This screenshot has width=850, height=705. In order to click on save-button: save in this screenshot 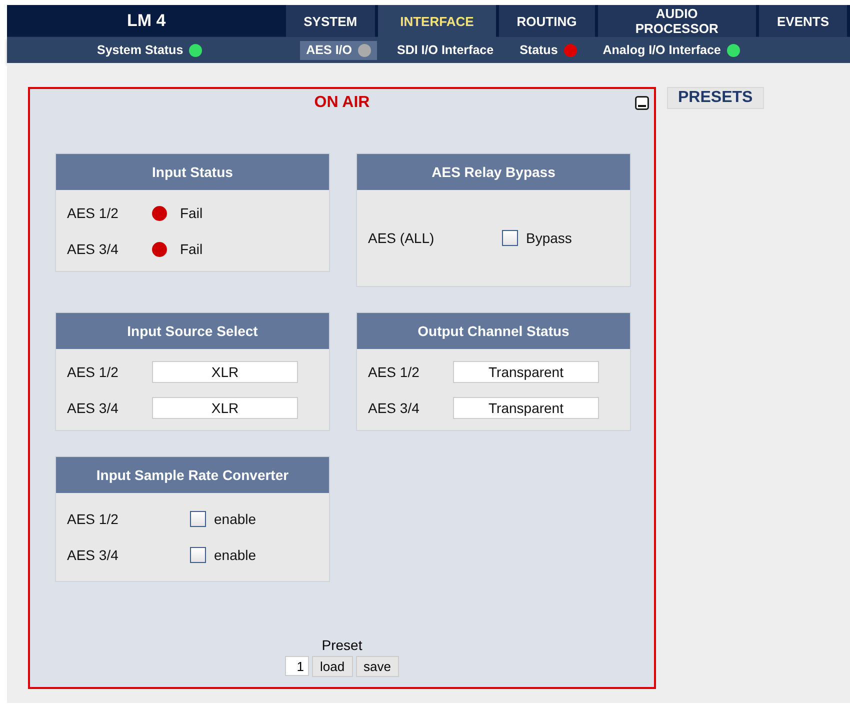, I will do `click(378, 666)`.